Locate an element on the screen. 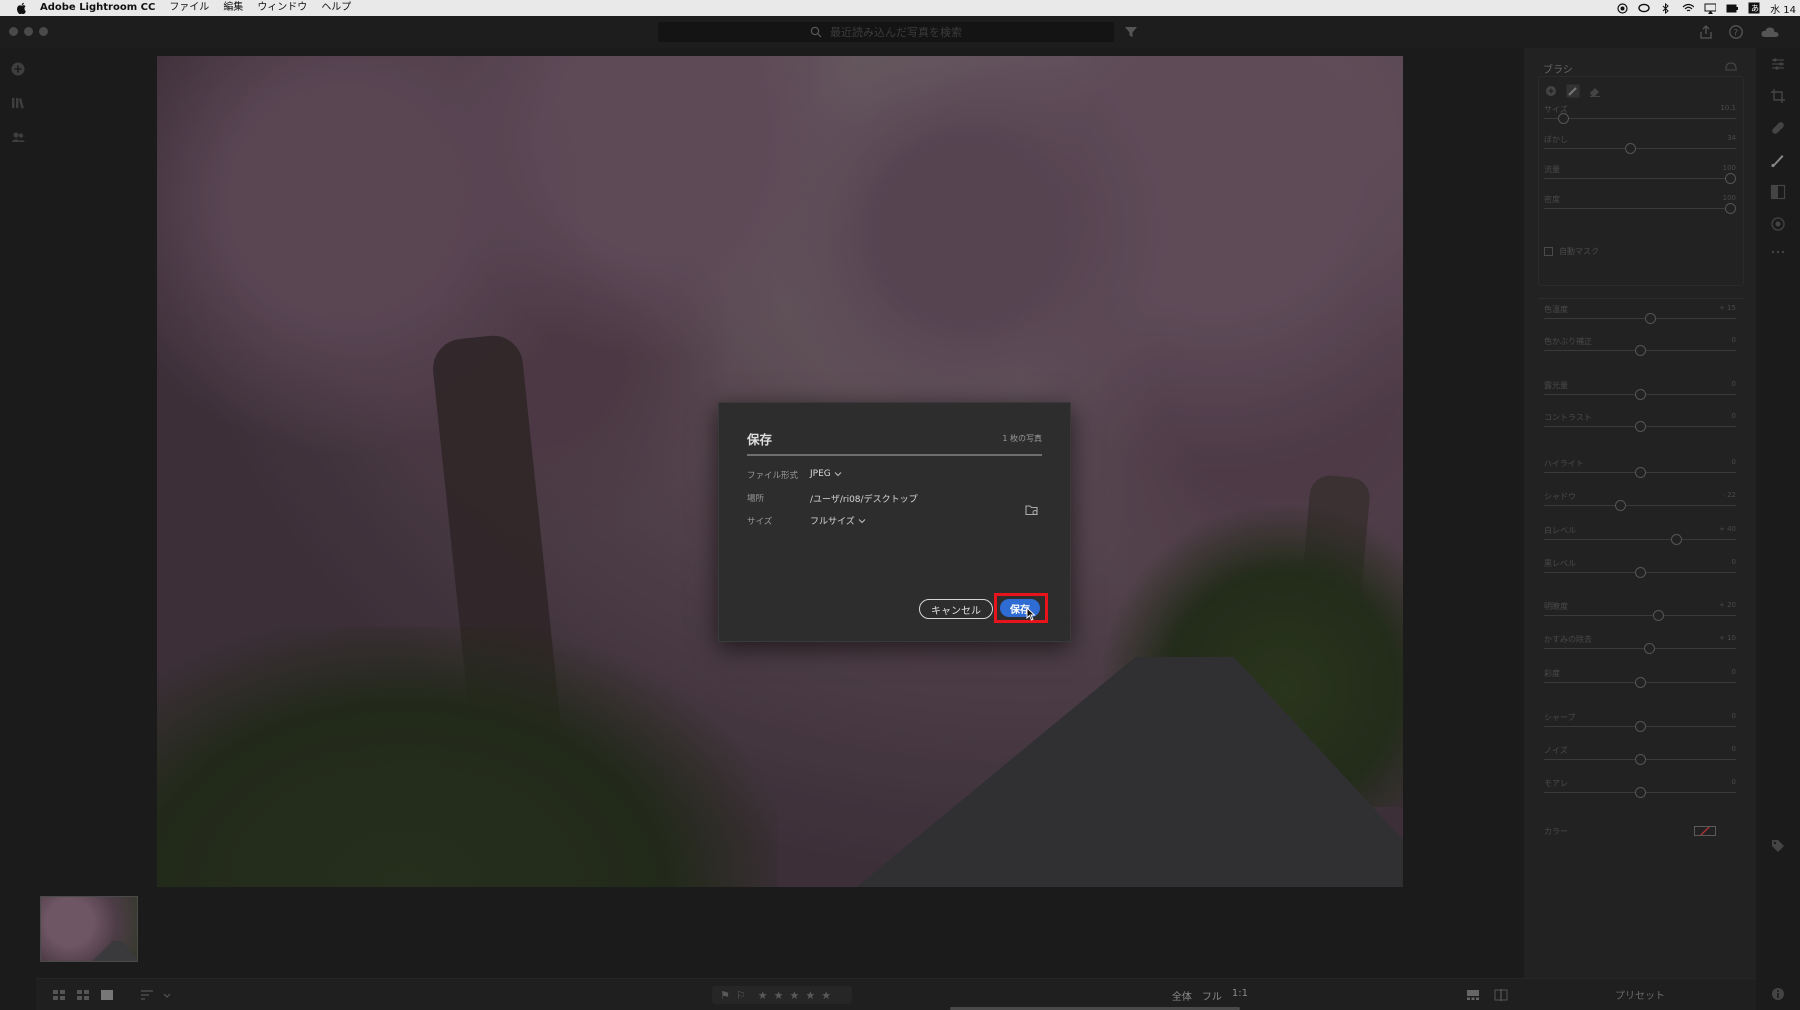  adjust-slider: 黒レベル 0 is located at coordinates (1640, 568).